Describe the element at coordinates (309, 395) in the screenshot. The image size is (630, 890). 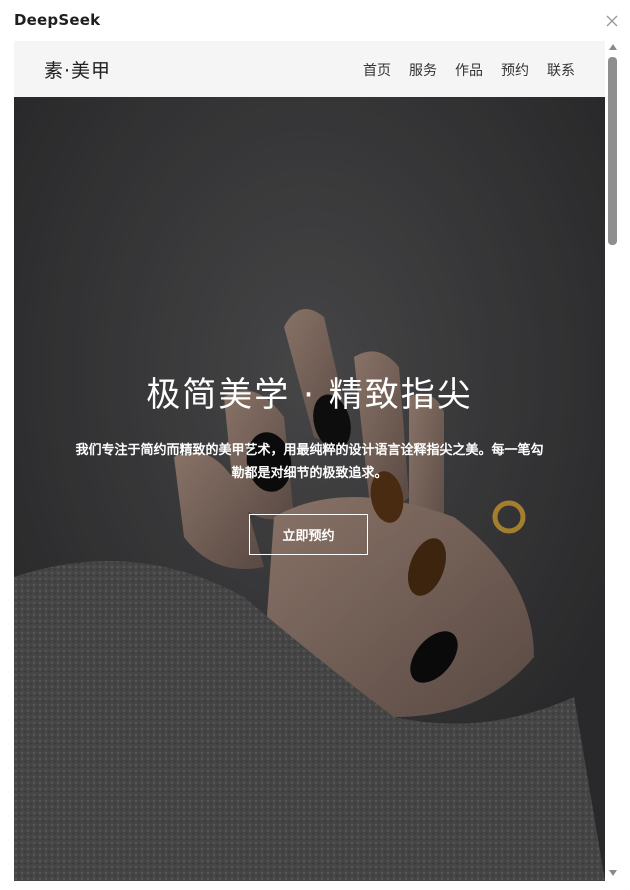
I see `hero-title: 极简美学 · 精致指尖` at that location.